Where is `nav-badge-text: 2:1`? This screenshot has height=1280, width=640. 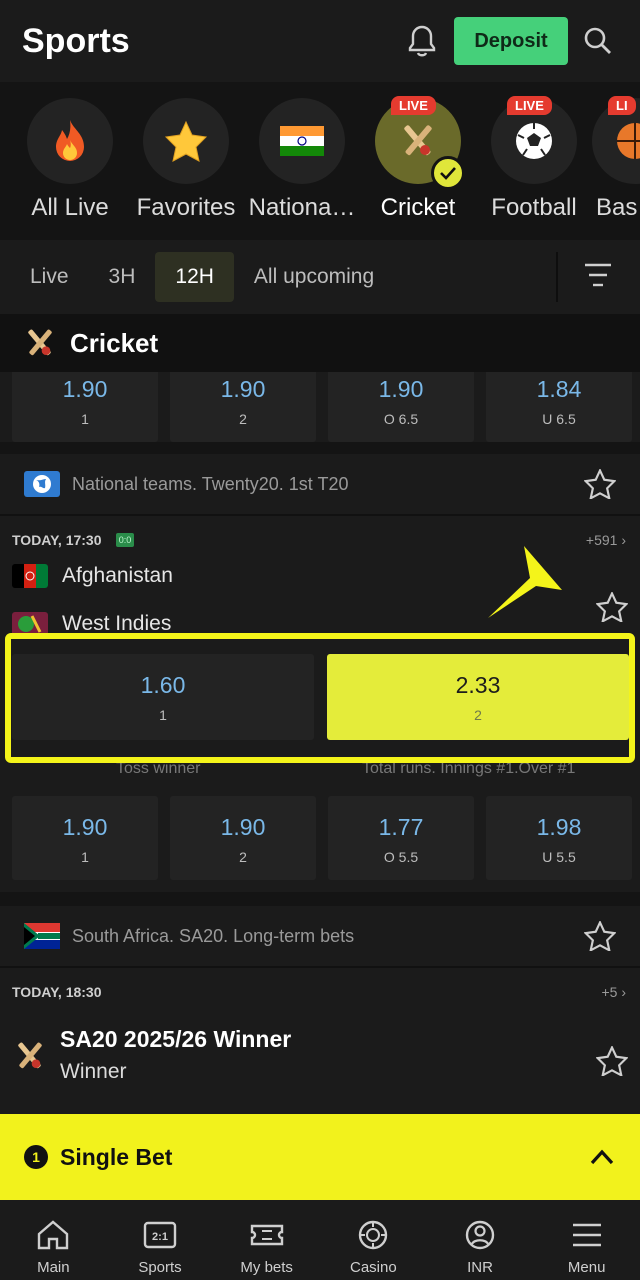 nav-badge-text: 2:1 is located at coordinates (160, 1237).